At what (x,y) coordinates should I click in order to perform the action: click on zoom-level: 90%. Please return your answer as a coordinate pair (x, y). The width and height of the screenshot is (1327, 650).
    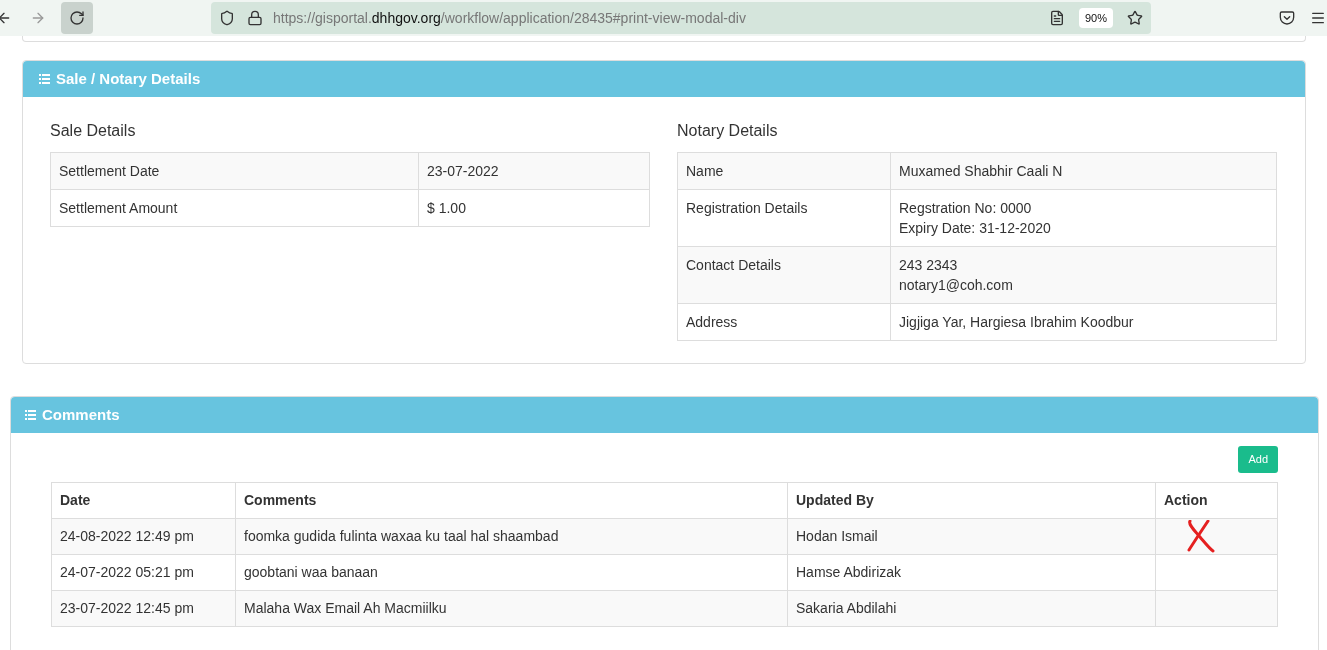
    Looking at the image, I should click on (1095, 18).